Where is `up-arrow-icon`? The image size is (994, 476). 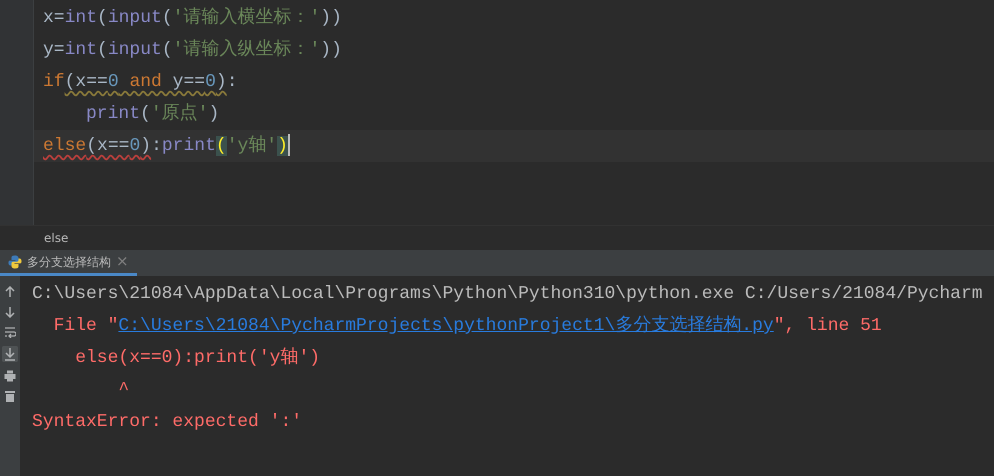 up-arrow-icon is located at coordinates (10, 292).